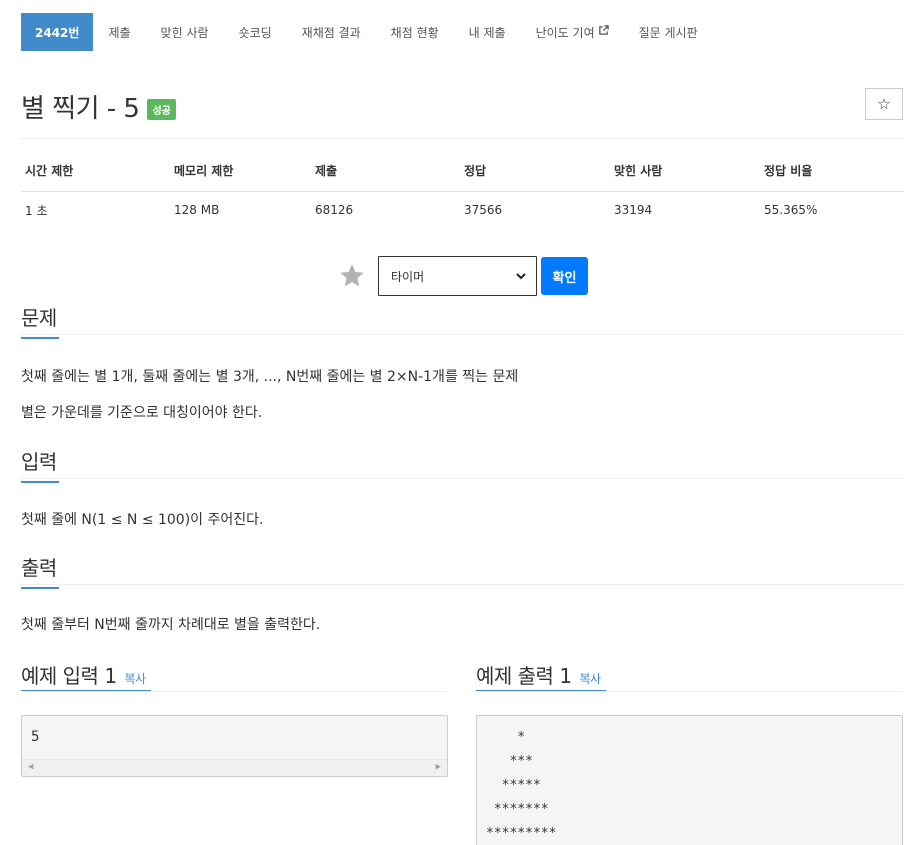 This screenshot has height=845, width=920. I want to click on nav-tab-judge-status: 채점 현황, so click(415, 32).